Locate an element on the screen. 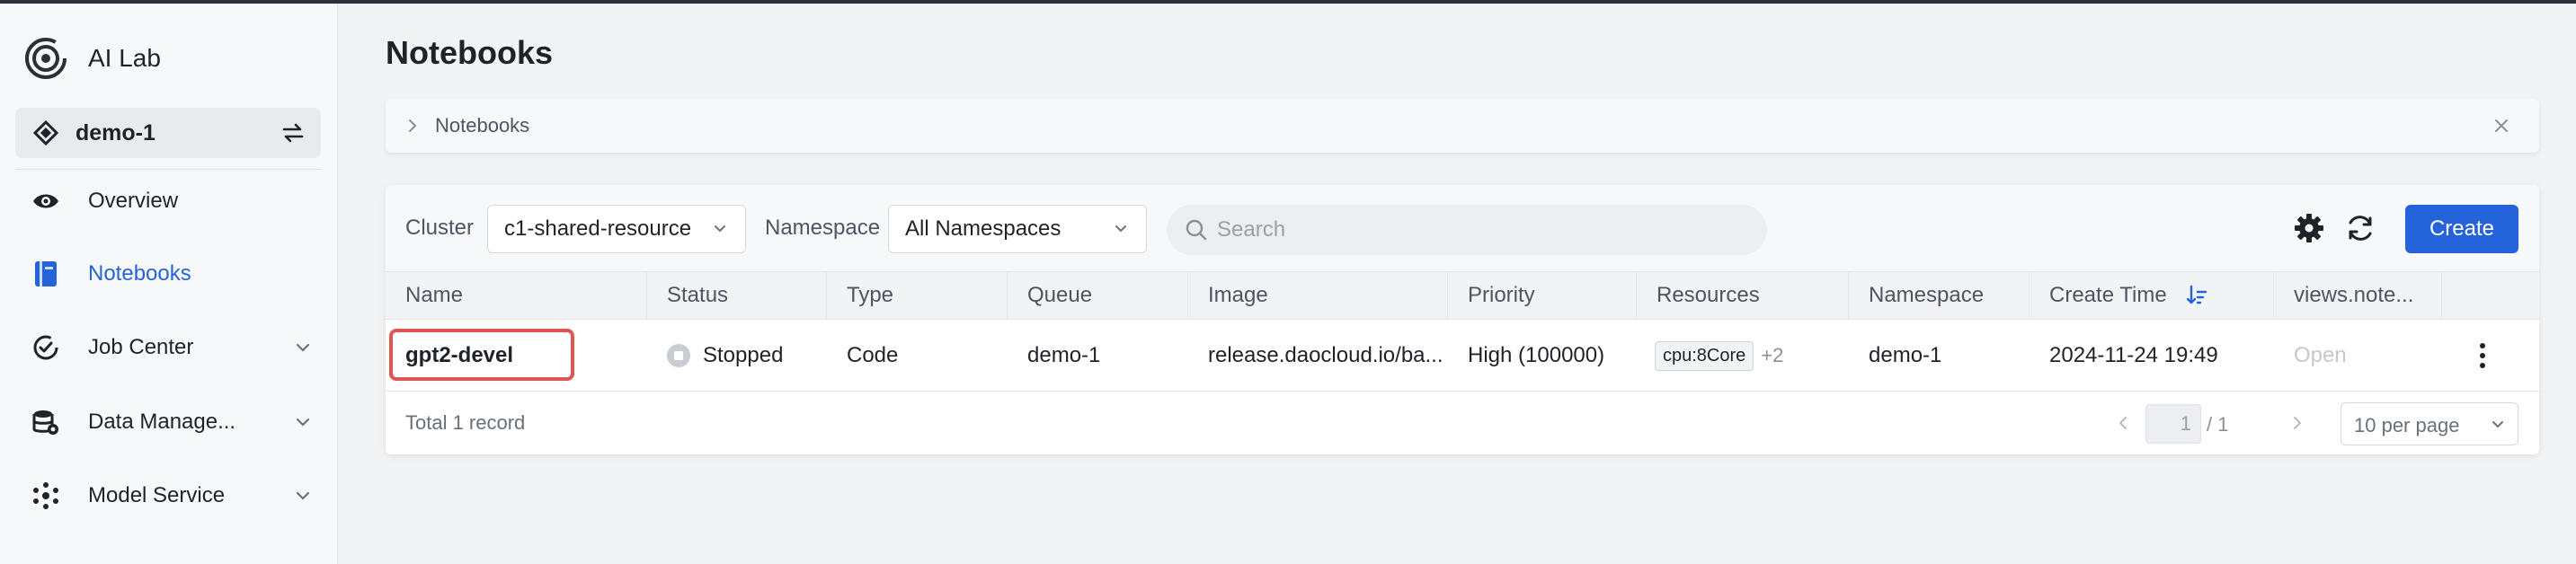 This screenshot has height=564, width=2576. workspace-selector: demo-1 is located at coordinates (168, 133).